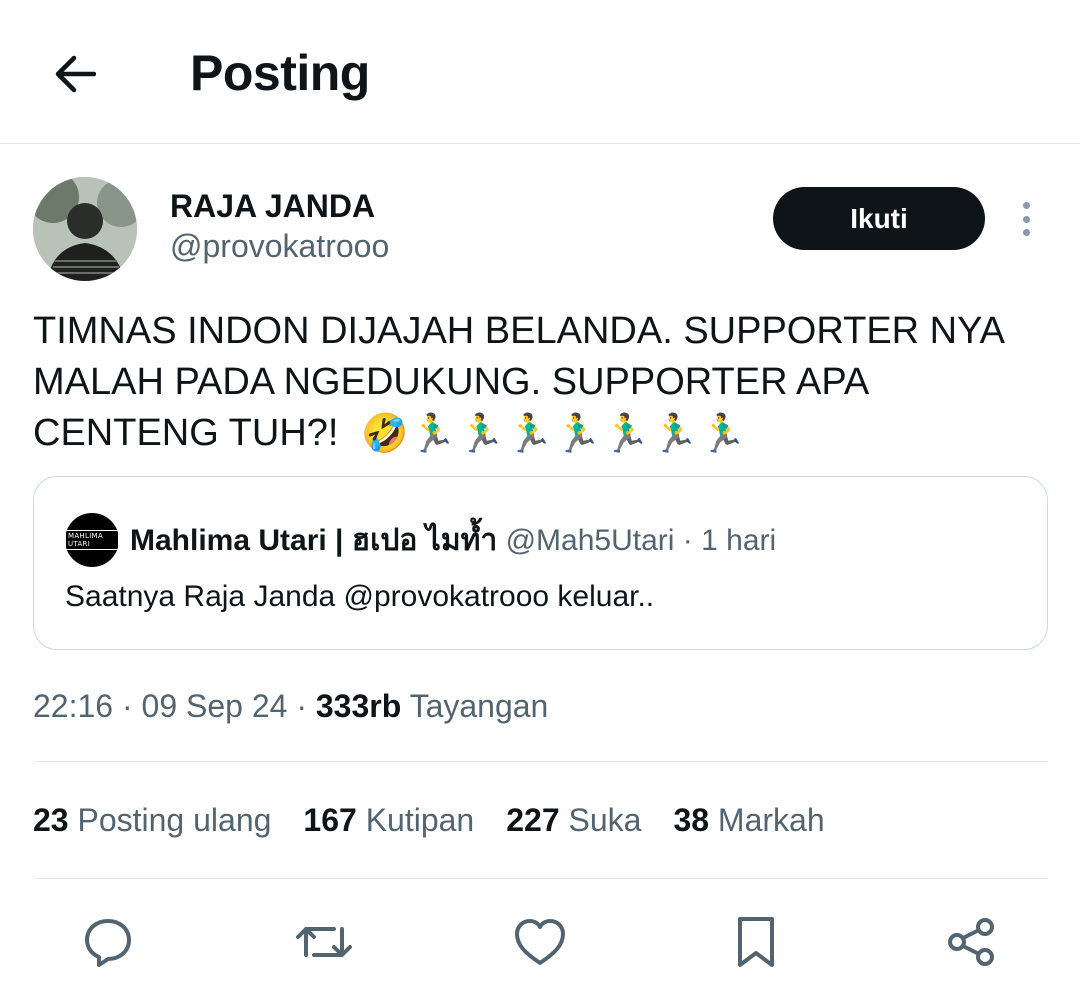 The height and width of the screenshot is (995, 1080). I want to click on stat-bookmarks: 38 Markah, so click(748, 820).